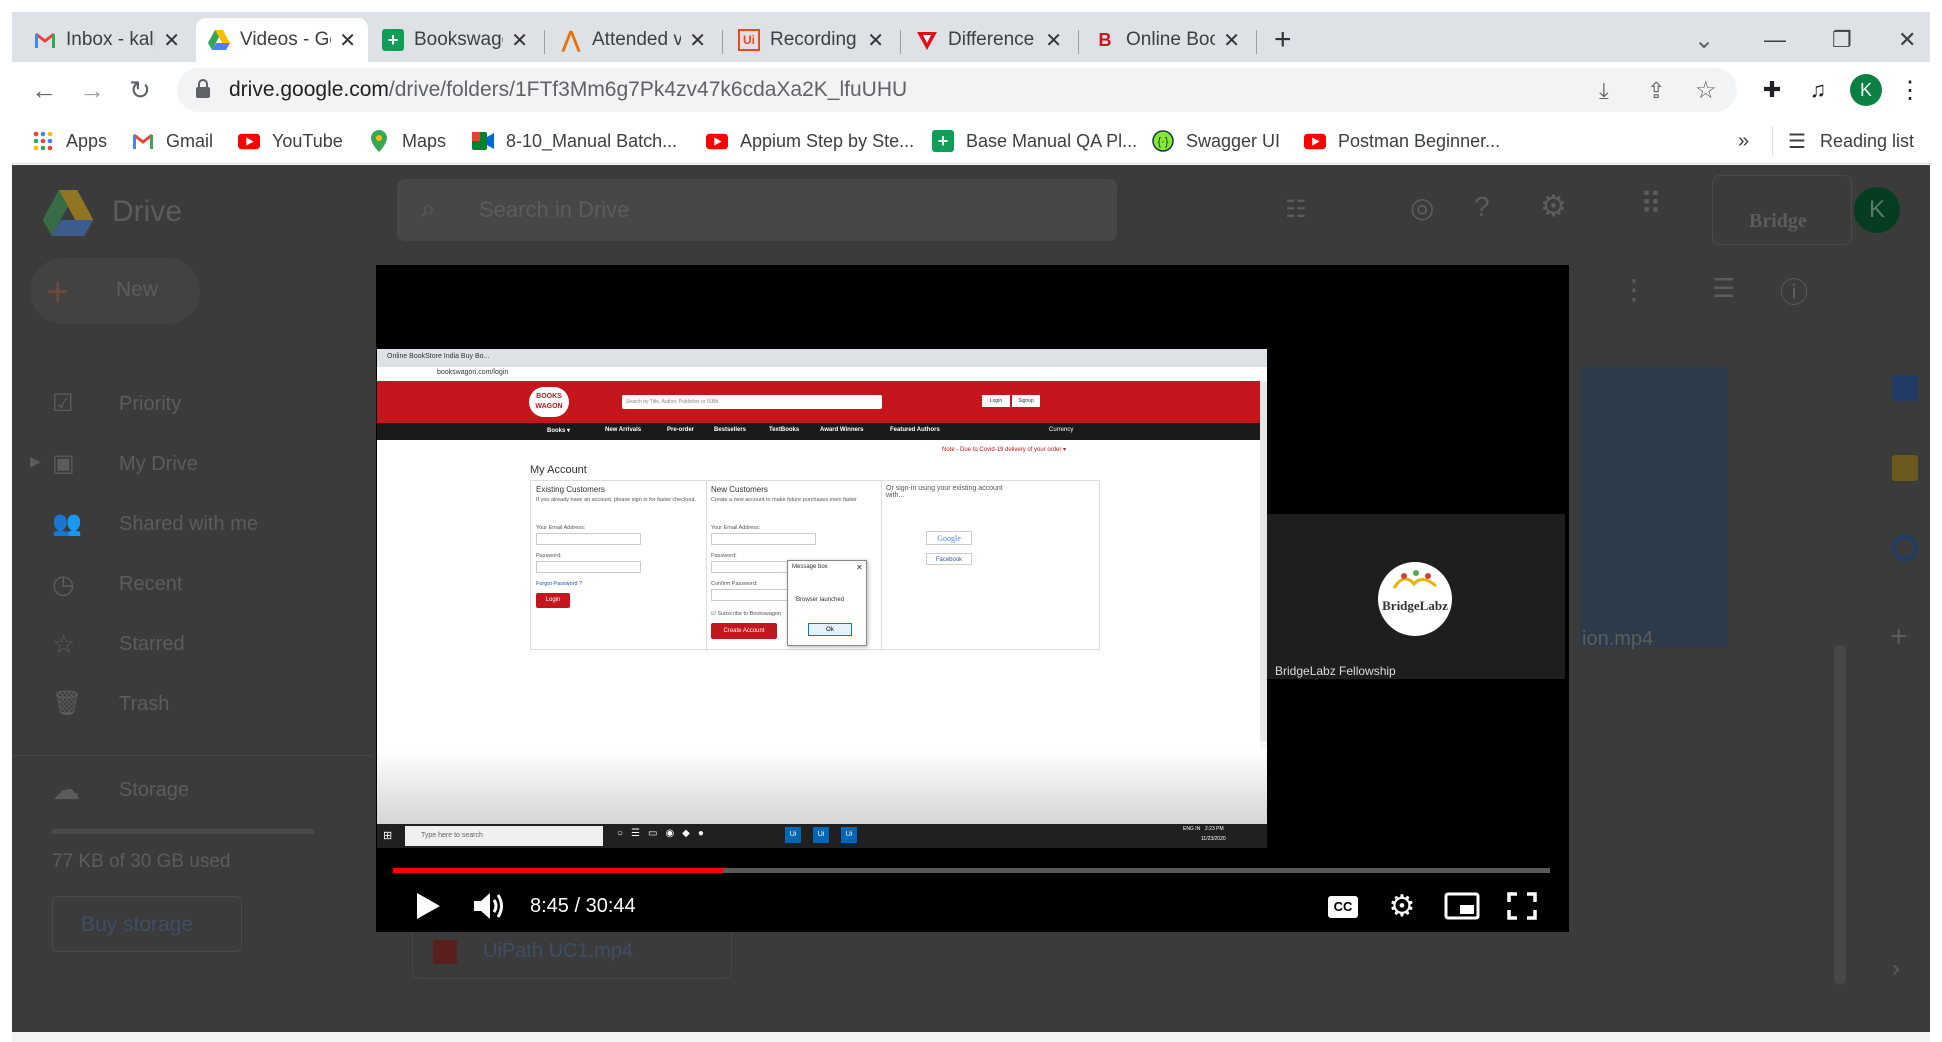 This screenshot has width=1942, height=1042. I want to click on youtube-icon, so click(1315, 141).